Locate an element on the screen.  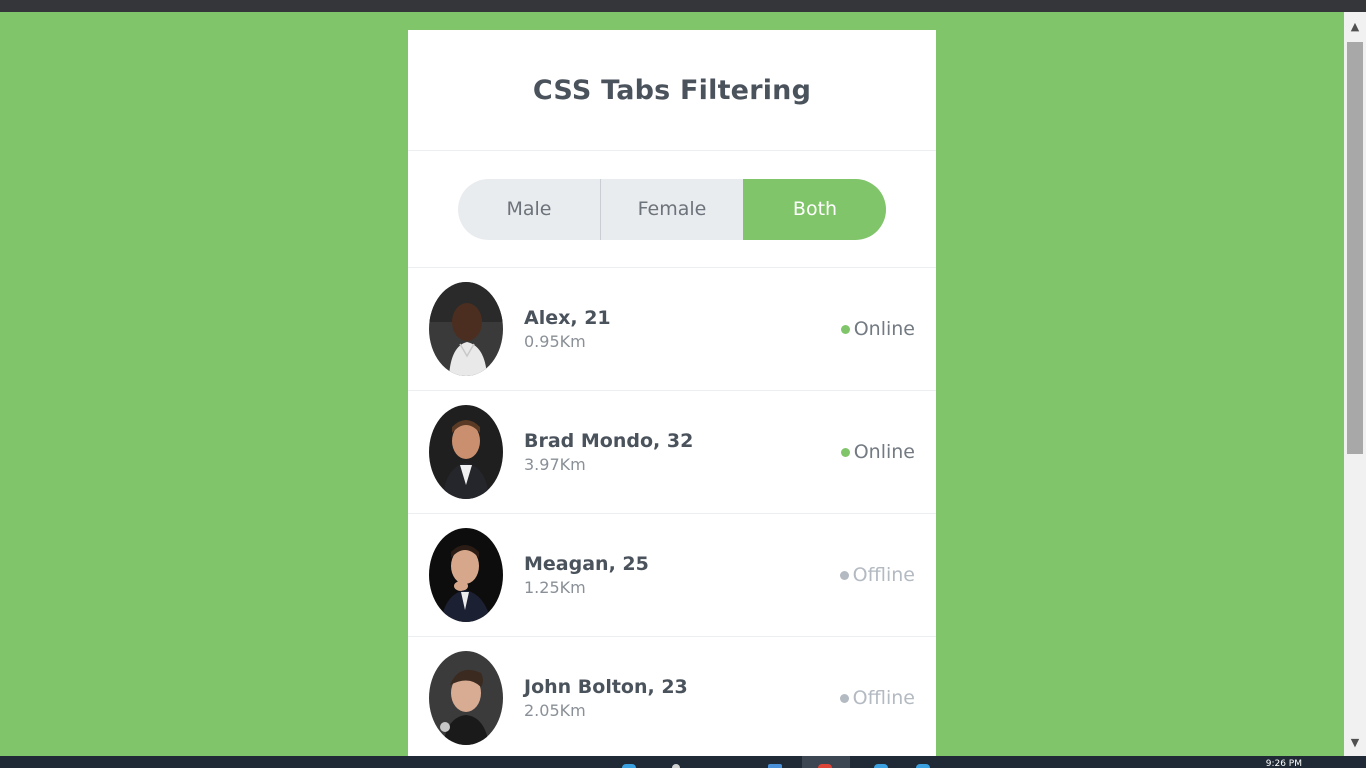
list-item-john-bolton: John Bolton, 23 2.05Km Offline is located at coordinates (672, 696).